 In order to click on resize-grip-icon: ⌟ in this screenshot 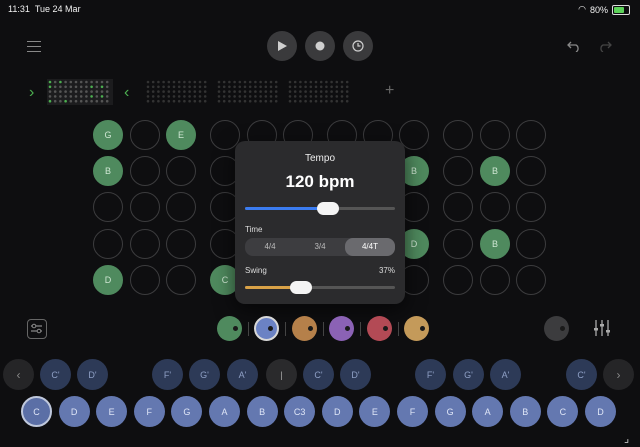, I will do `click(626, 438)`.